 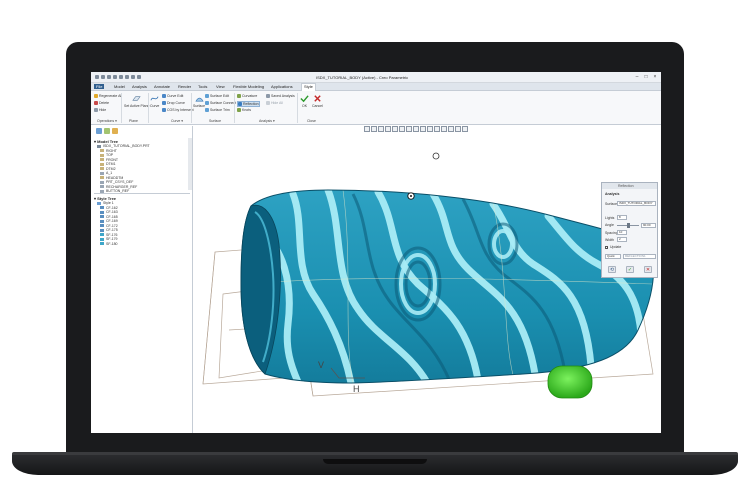 What do you see at coordinates (119, 86) in the screenshot?
I see `tab-model: Model` at bounding box center [119, 86].